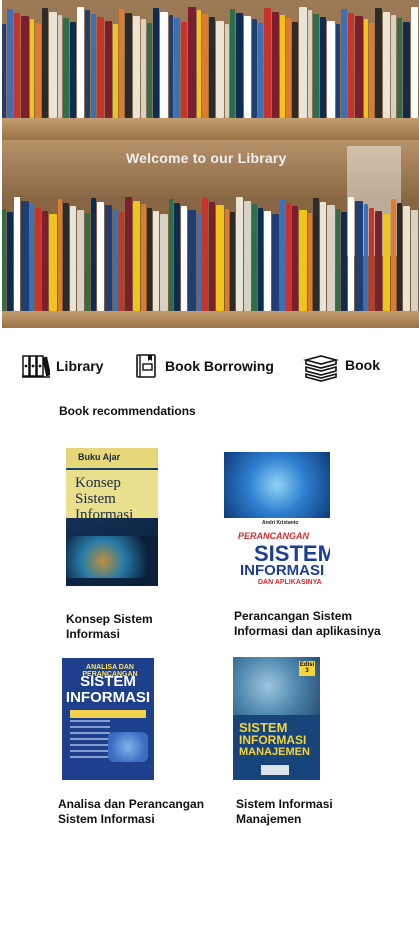 Image resolution: width=419 pixels, height=927 pixels. What do you see at coordinates (108, 681) in the screenshot?
I see `cover-line2: SISTEM` at bounding box center [108, 681].